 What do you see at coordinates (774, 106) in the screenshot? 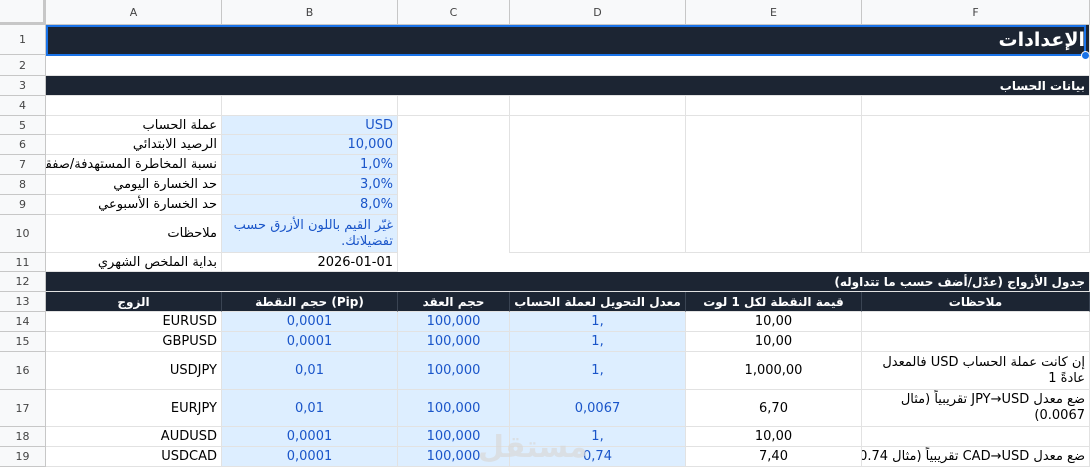
I see `cell-e4` at bounding box center [774, 106].